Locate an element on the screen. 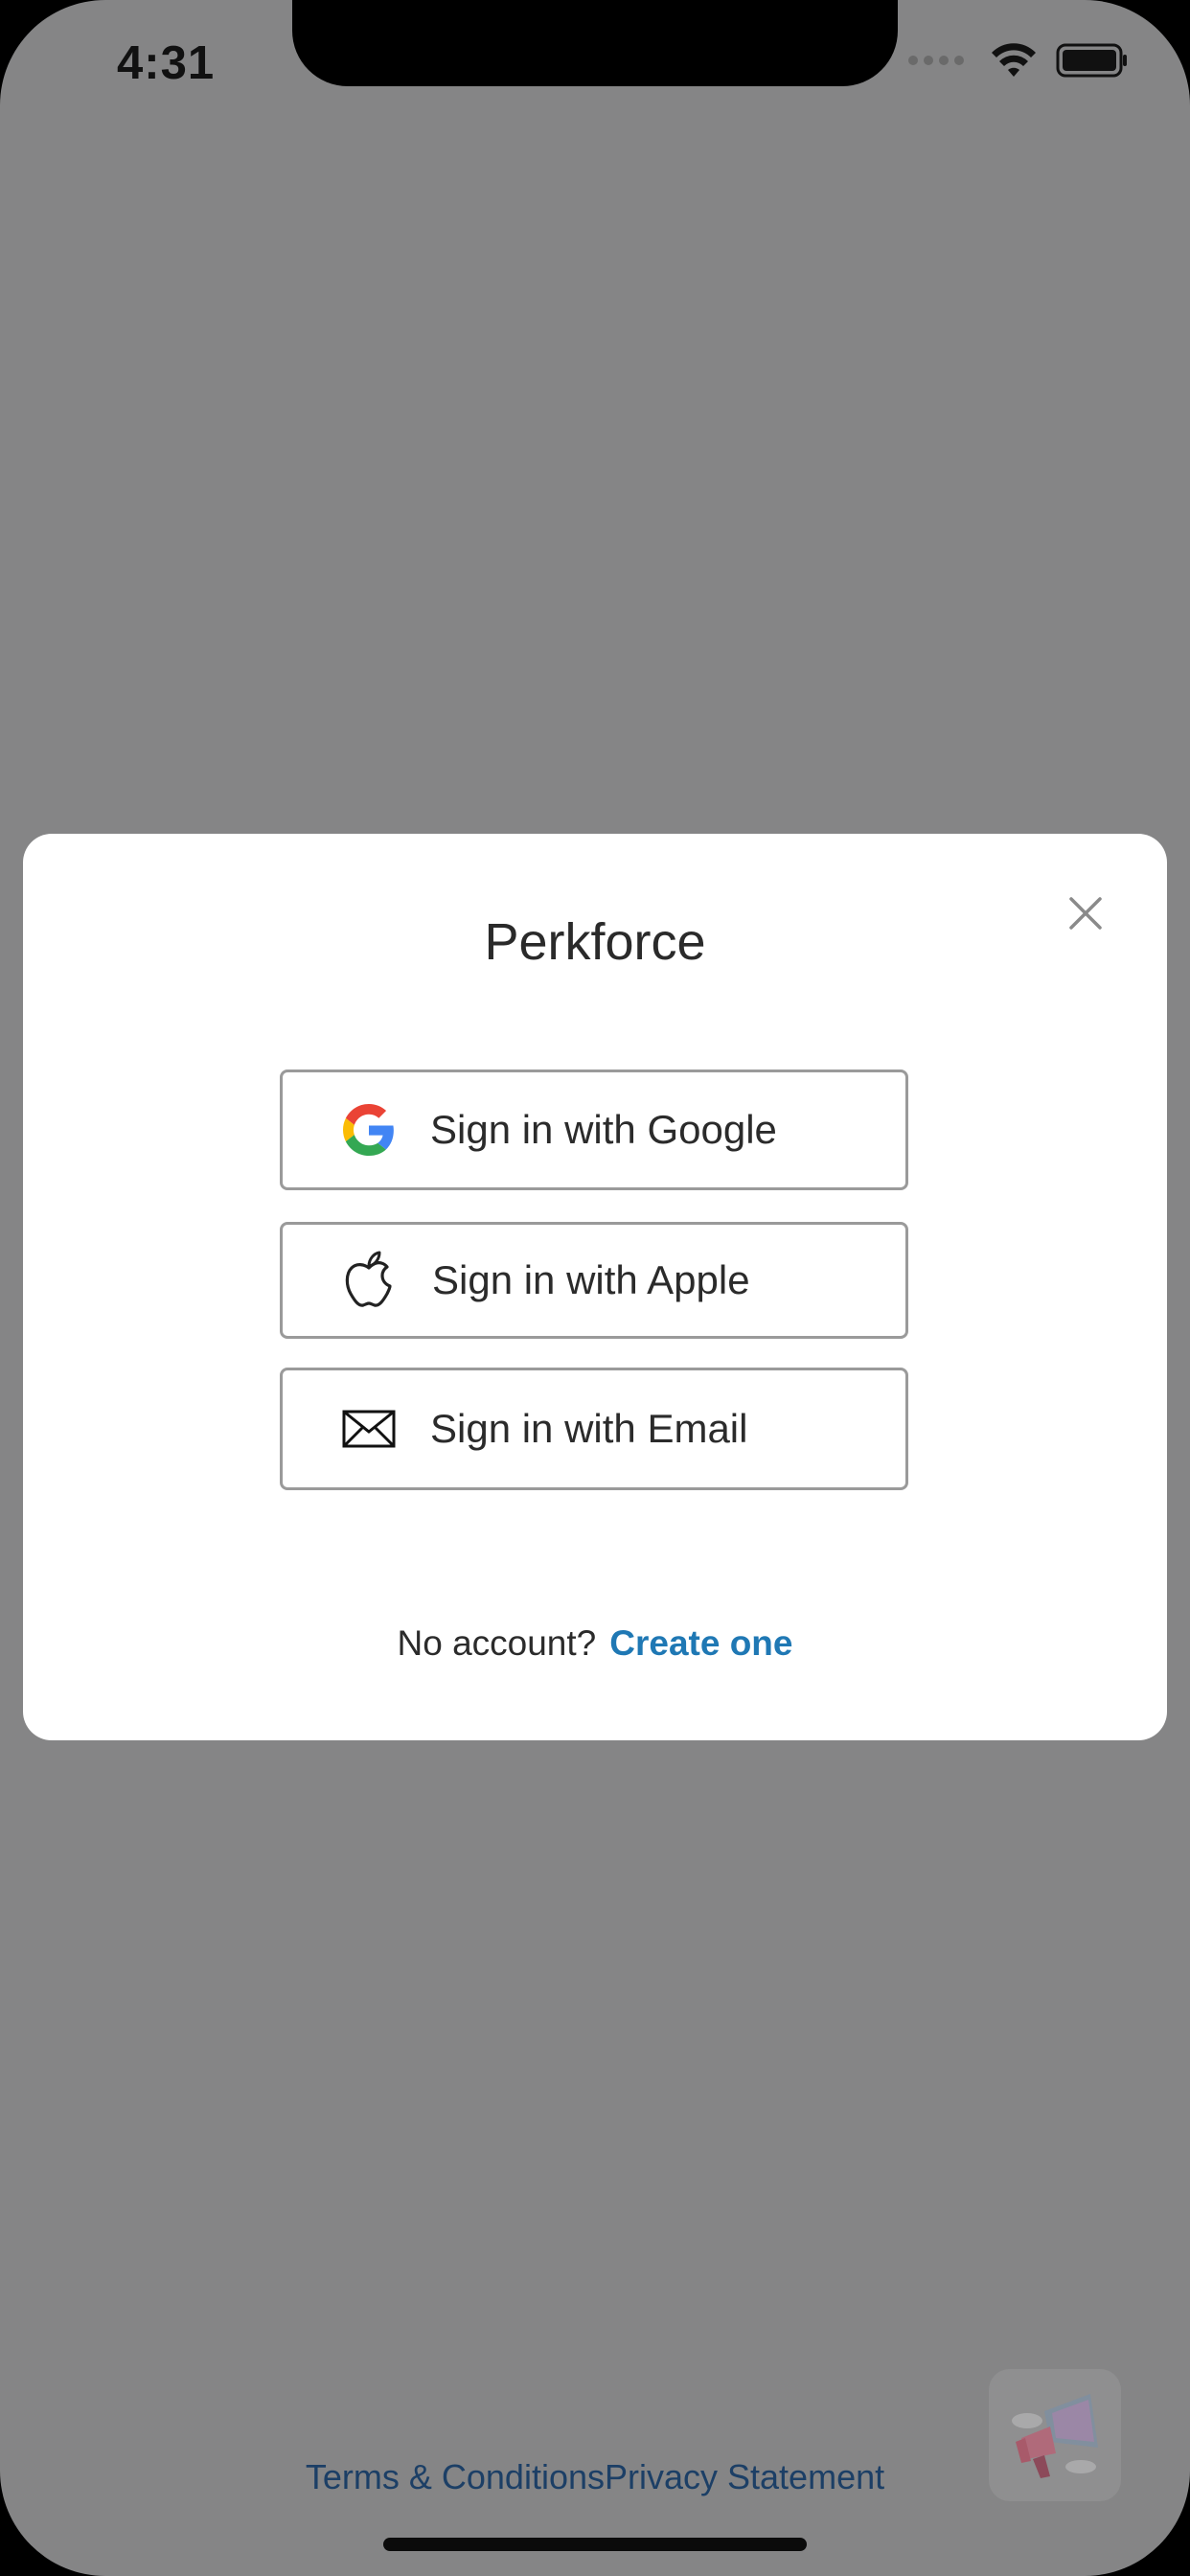 The width and height of the screenshot is (1190, 2576). sign-in-apple-label: Sign in with Apple is located at coordinates (591, 1279).